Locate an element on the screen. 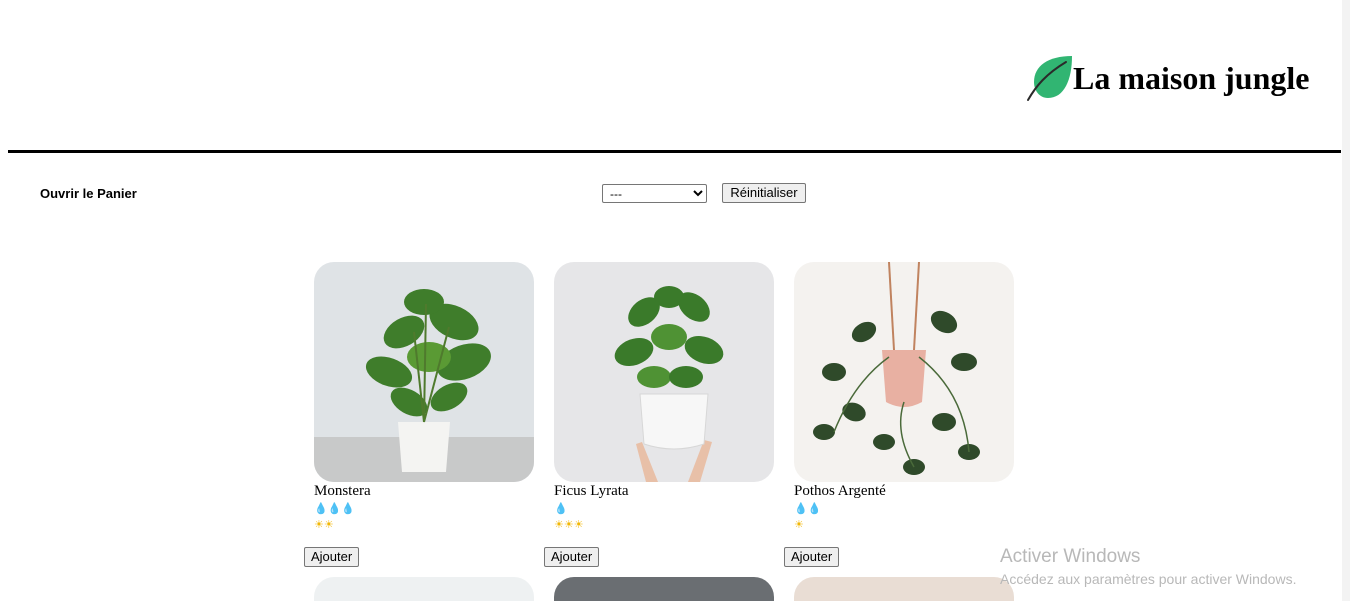 Image resolution: width=1350 pixels, height=601 pixels. activation-watermark-title: Activer Windows is located at coordinates (1070, 556).